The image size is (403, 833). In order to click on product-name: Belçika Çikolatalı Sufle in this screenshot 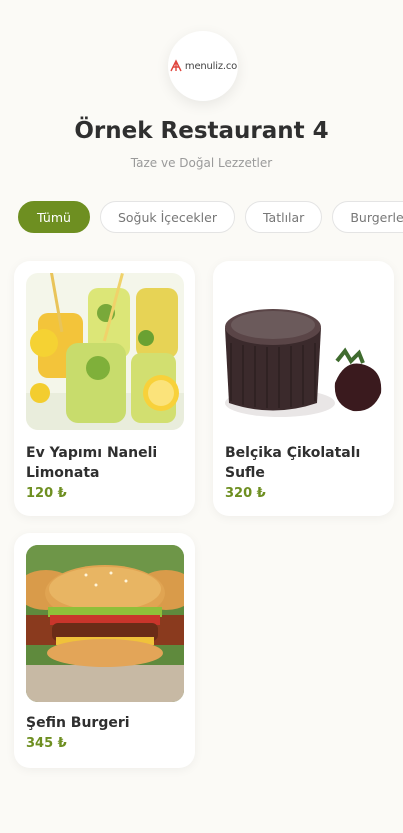, I will do `click(293, 463)`.